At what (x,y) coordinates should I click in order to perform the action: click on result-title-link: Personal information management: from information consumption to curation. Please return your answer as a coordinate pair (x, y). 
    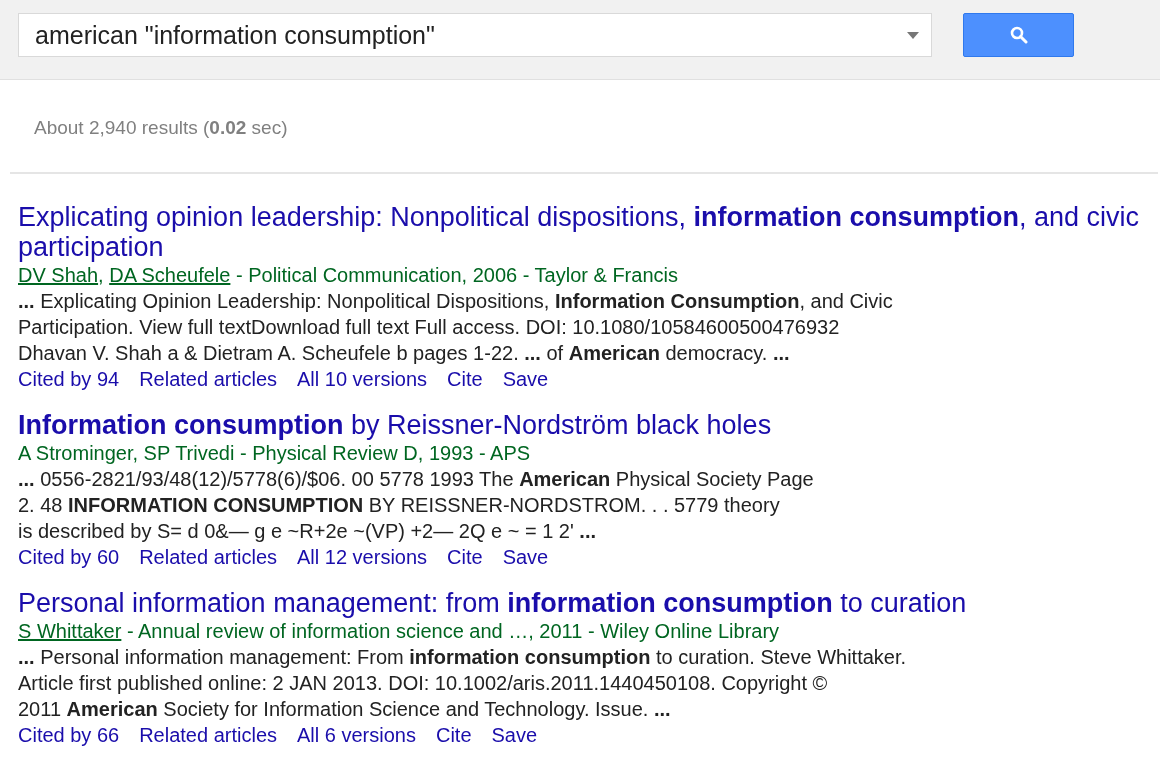
    Looking at the image, I should click on (588, 603).